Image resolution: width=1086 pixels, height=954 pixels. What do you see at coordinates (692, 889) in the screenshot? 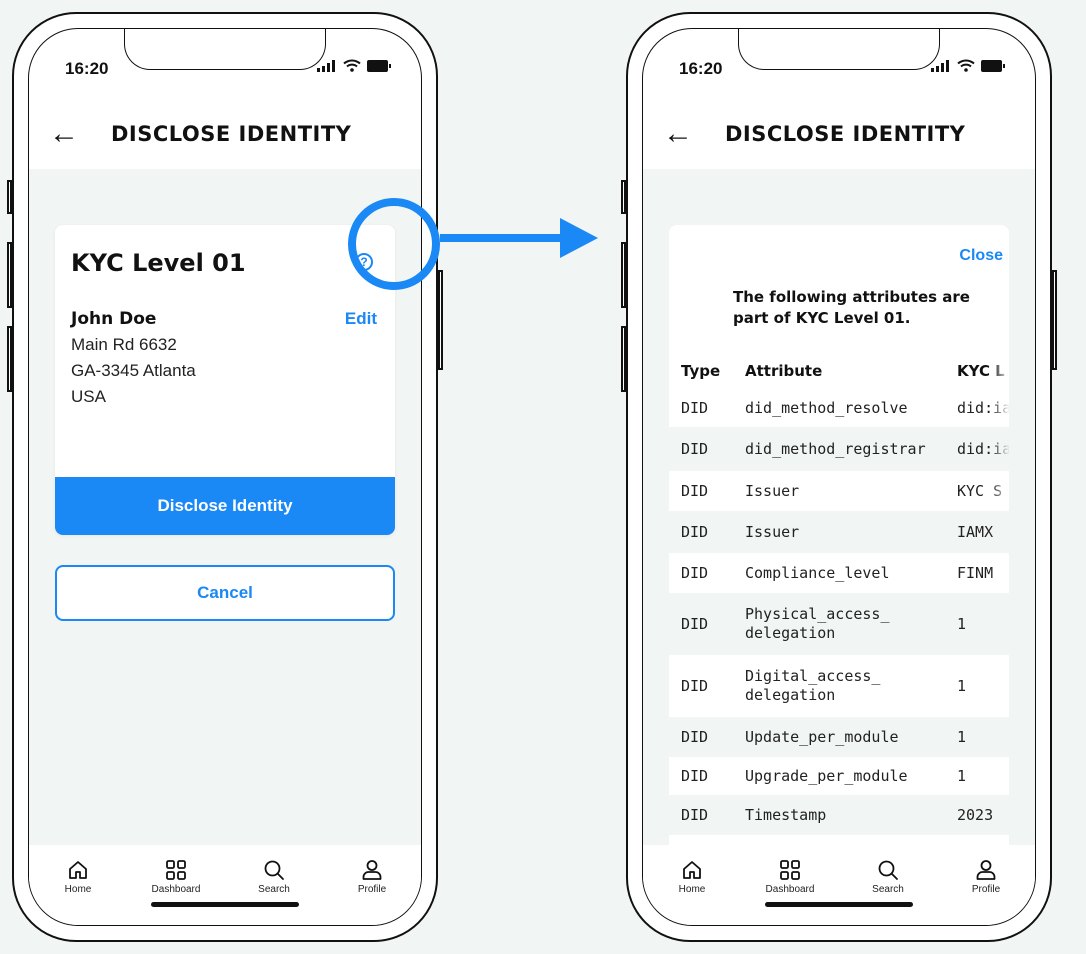
I see `nav-label: Home` at bounding box center [692, 889].